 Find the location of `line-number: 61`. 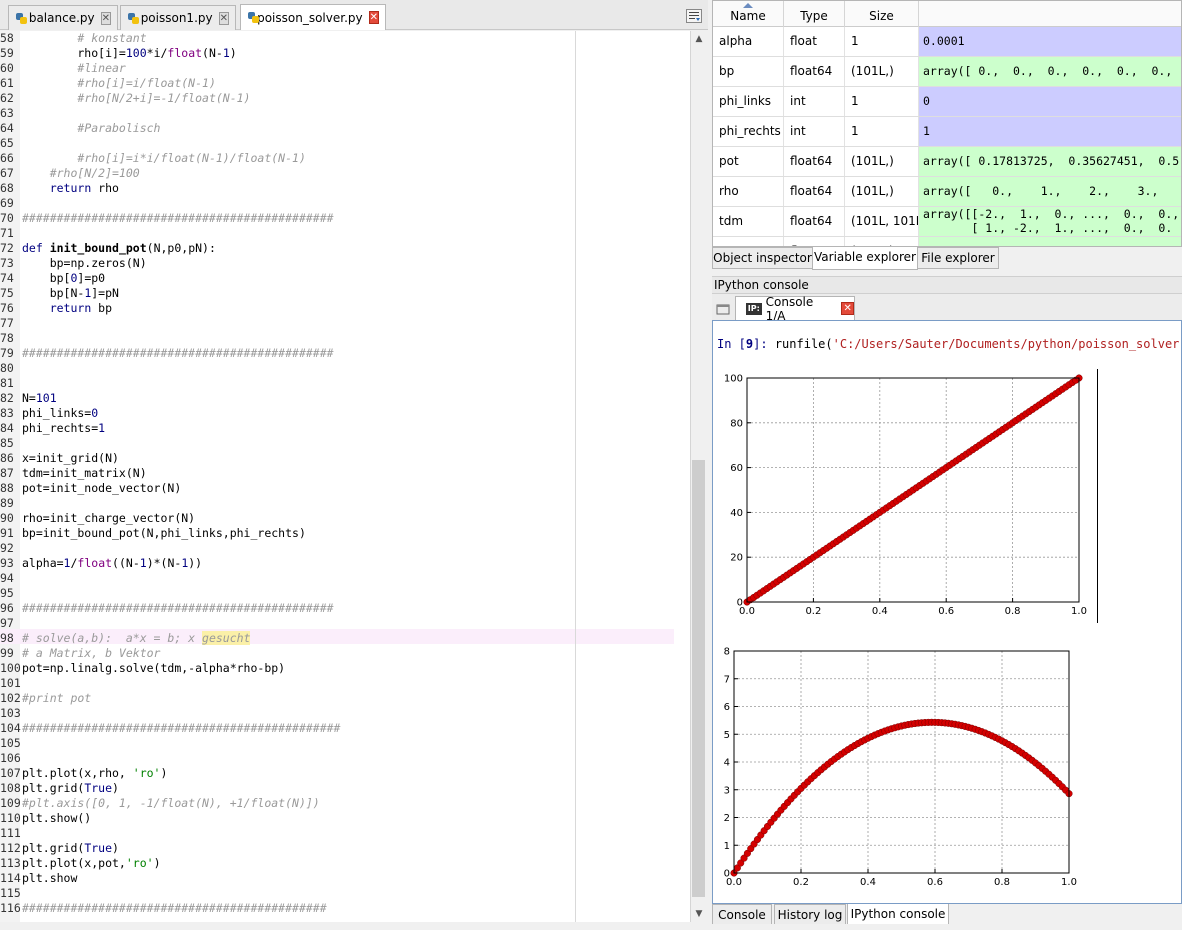

line-number: 61 is located at coordinates (7, 83).